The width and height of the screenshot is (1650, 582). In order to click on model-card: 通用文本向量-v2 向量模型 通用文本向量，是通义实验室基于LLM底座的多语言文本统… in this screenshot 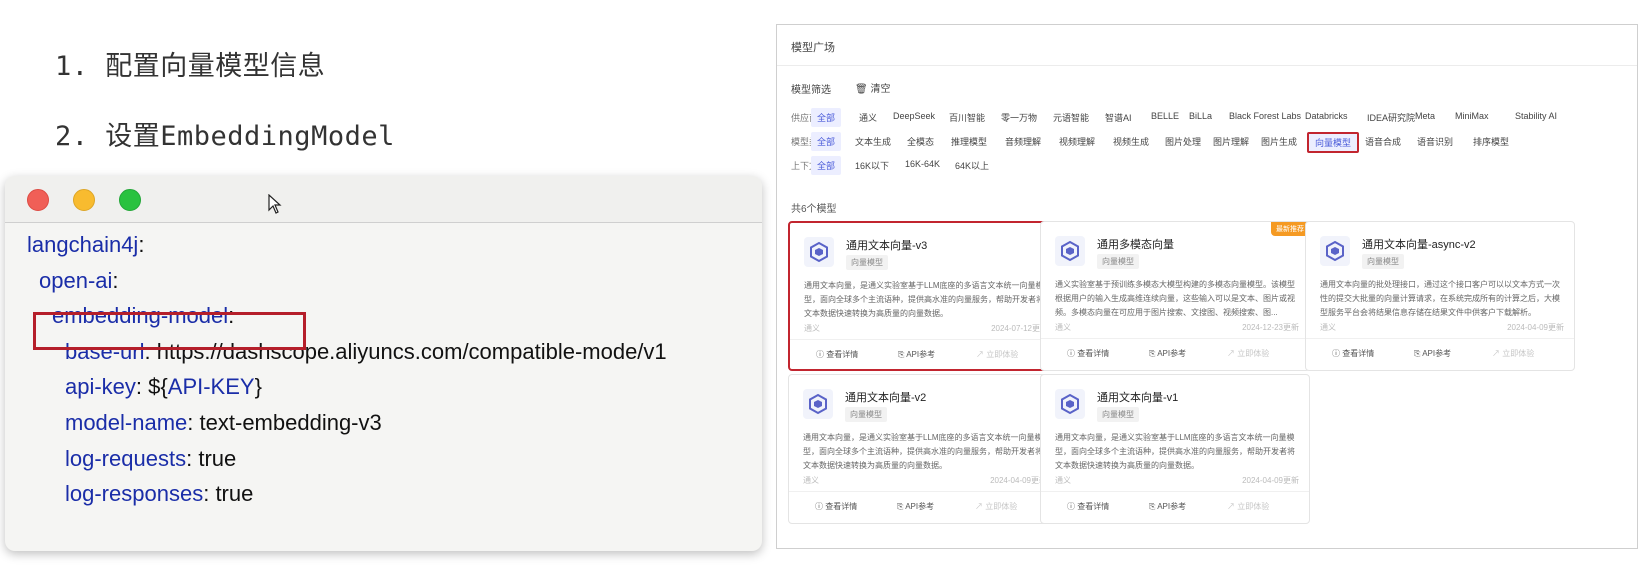, I will do `click(923, 449)`.